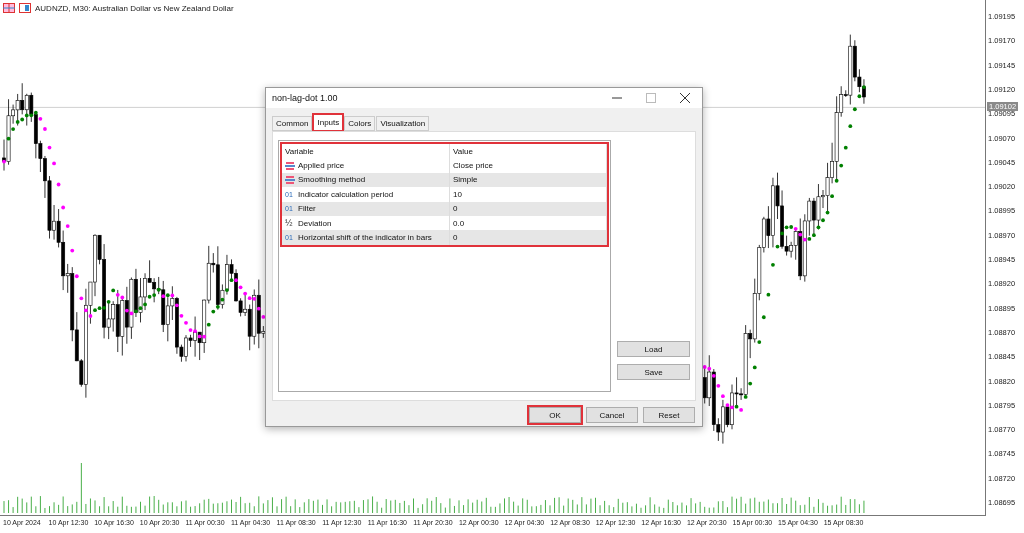 This screenshot has height=533, width=1024. What do you see at coordinates (305, 98) in the screenshot?
I see `dialog-title: non-lag-dot 1.00` at bounding box center [305, 98].